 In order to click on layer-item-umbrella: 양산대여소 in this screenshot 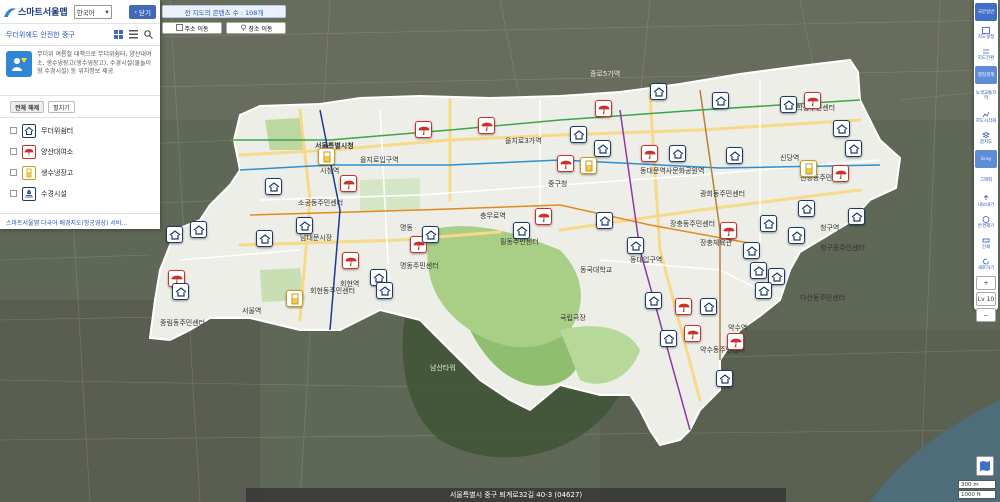, I will do `click(80, 151)`.